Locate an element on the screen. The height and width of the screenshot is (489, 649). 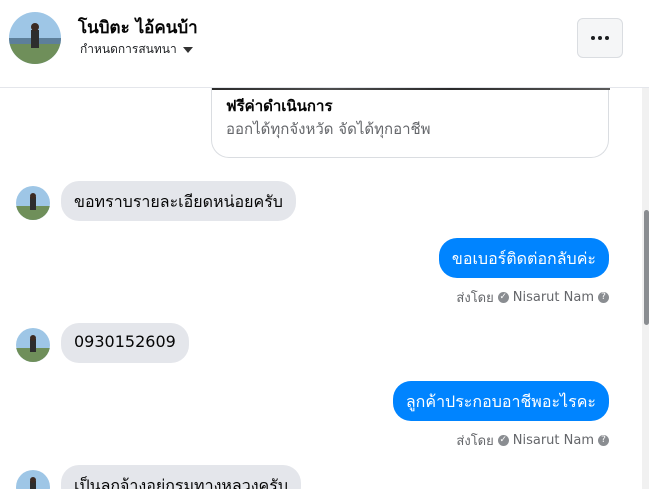
conversation-settings-label: กำหนดการสนทนา is located at coordinates (128, 49).